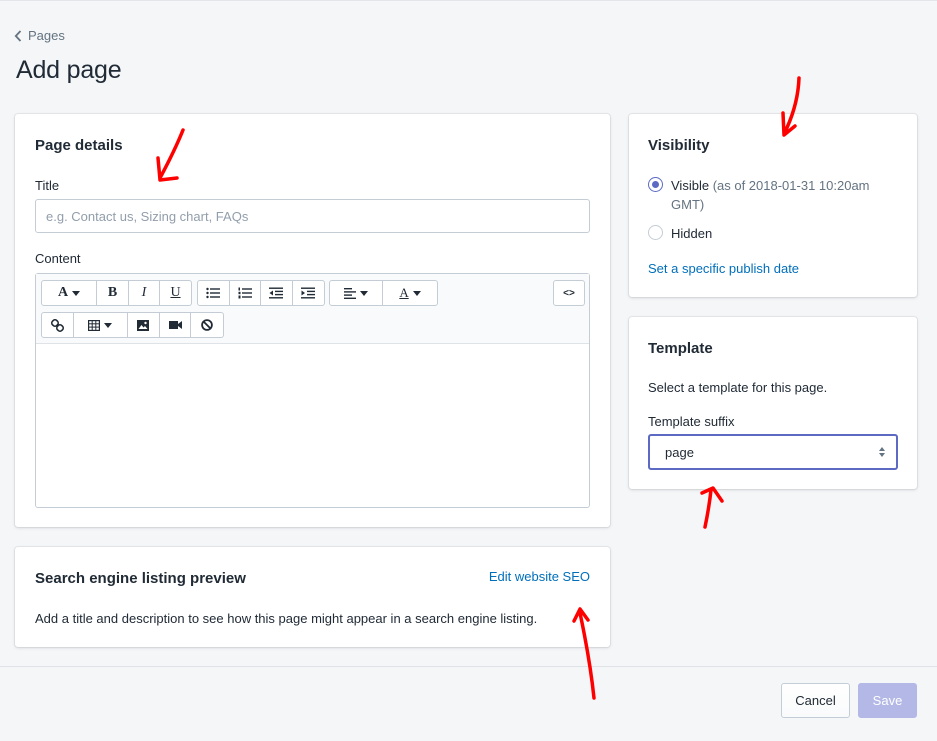  What do you see at coordinates (404, 292) in the screenshot?
I see `text-color-icon: A` at bounding box center [404, 292].